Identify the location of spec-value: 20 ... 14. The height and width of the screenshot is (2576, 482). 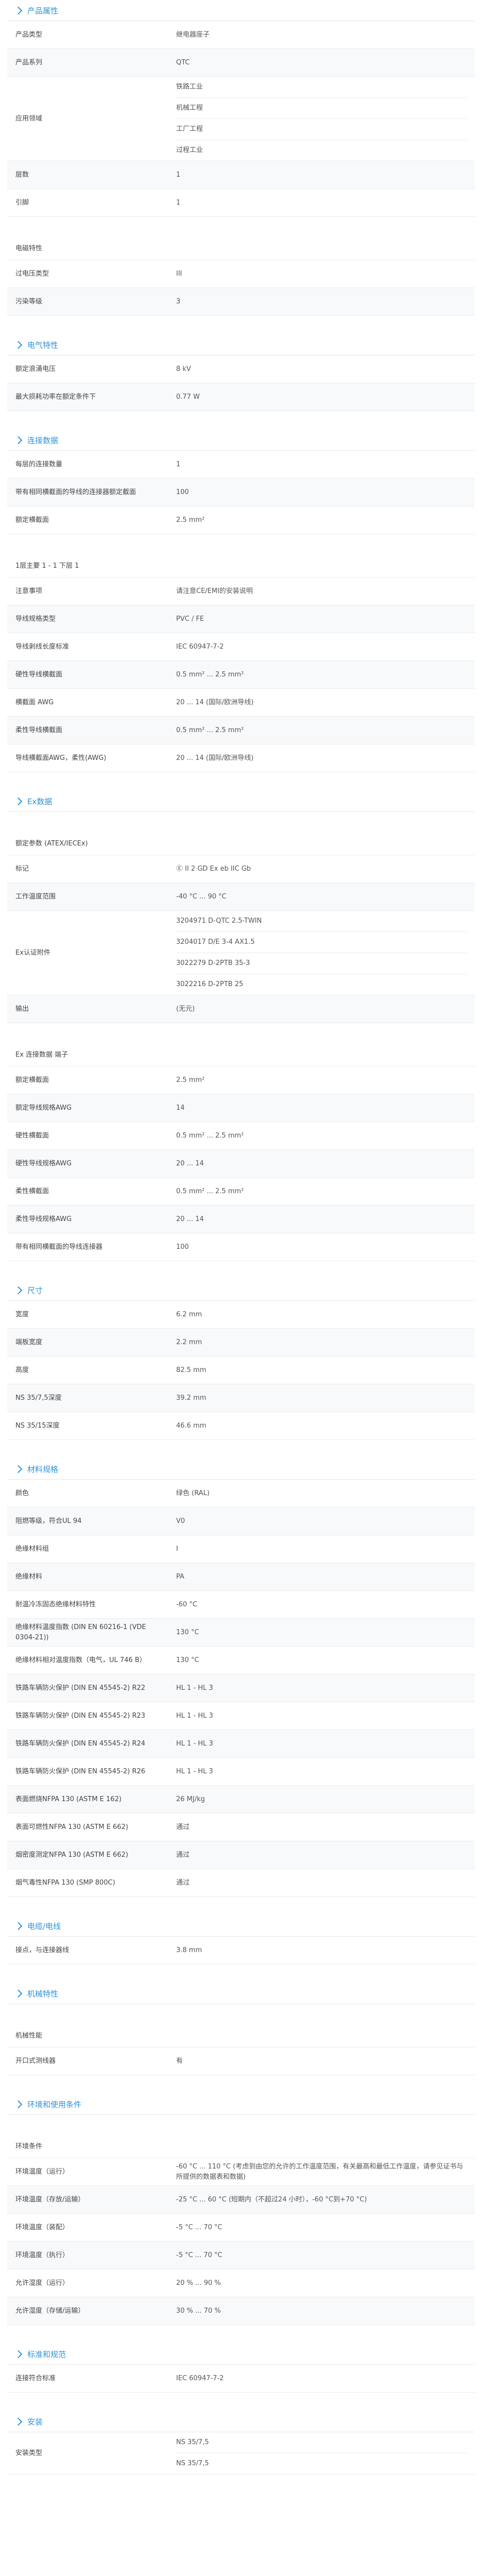
(321, 1163).